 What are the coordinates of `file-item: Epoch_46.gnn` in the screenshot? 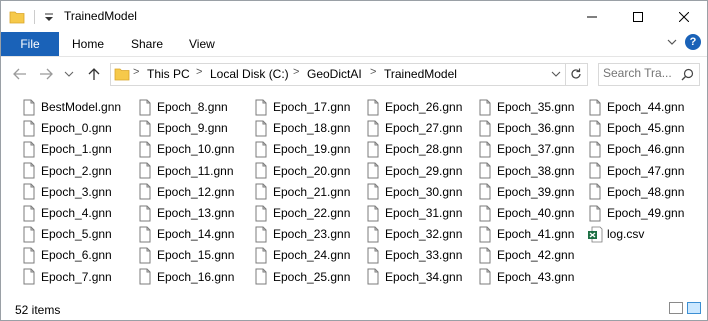 It's located at (635, 149).